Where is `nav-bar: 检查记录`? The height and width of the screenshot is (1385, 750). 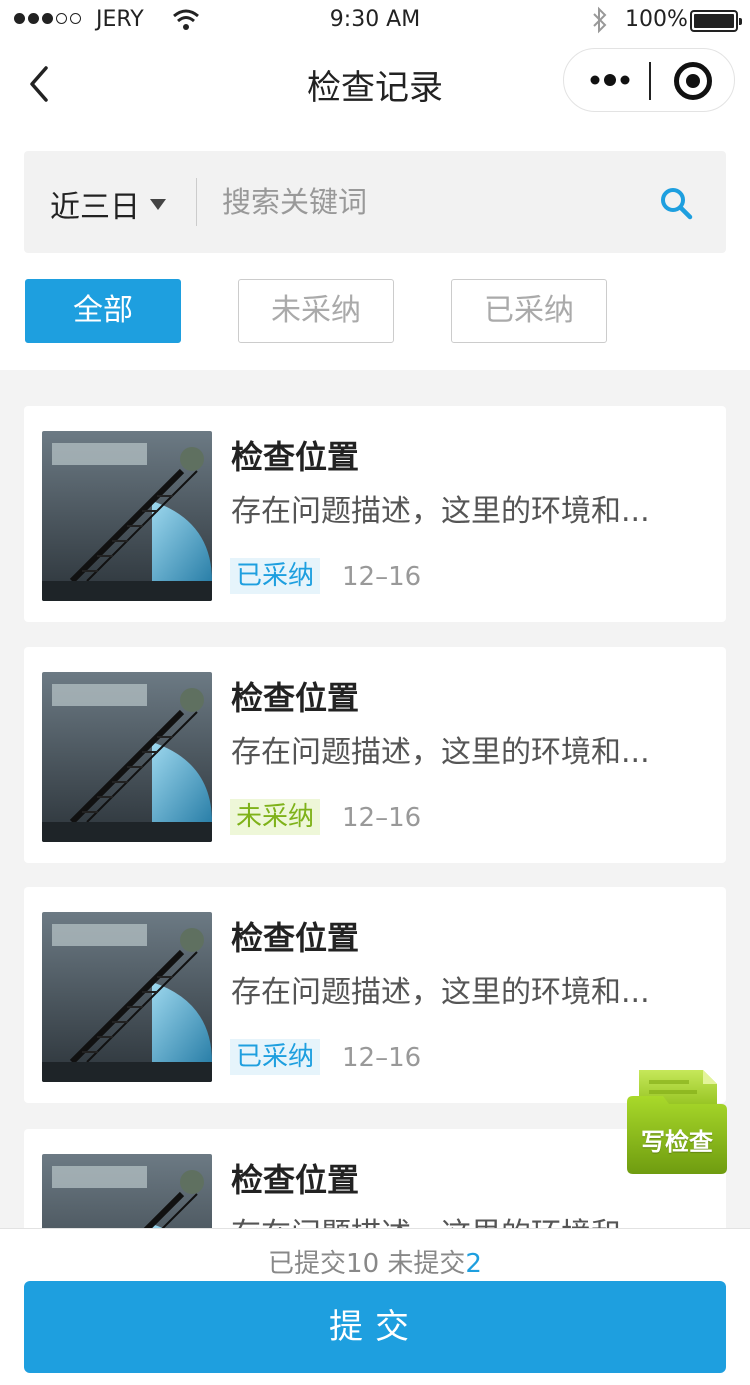 nav-bar: 检查记录 is located at coordinates (375, 84).